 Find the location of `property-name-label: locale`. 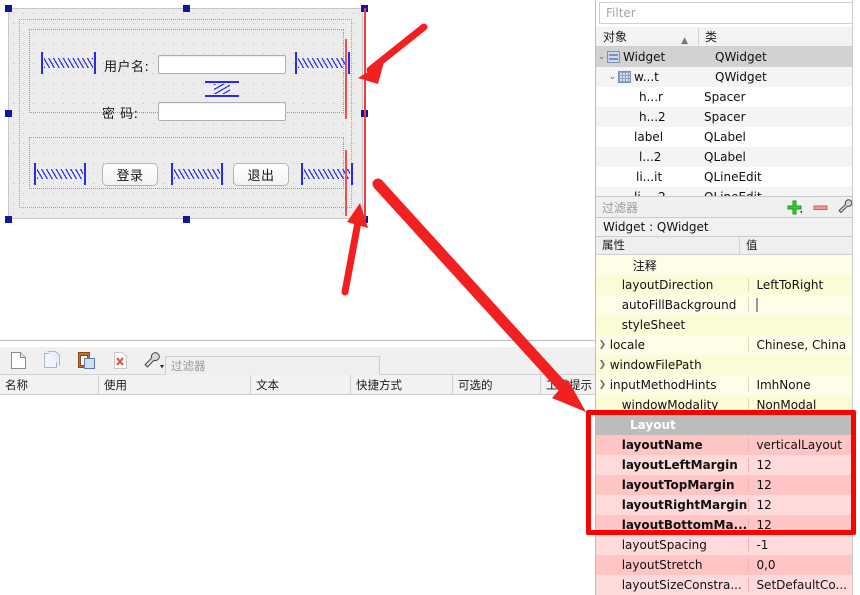

property-name-label: locale is located at coordinates (627, 345).